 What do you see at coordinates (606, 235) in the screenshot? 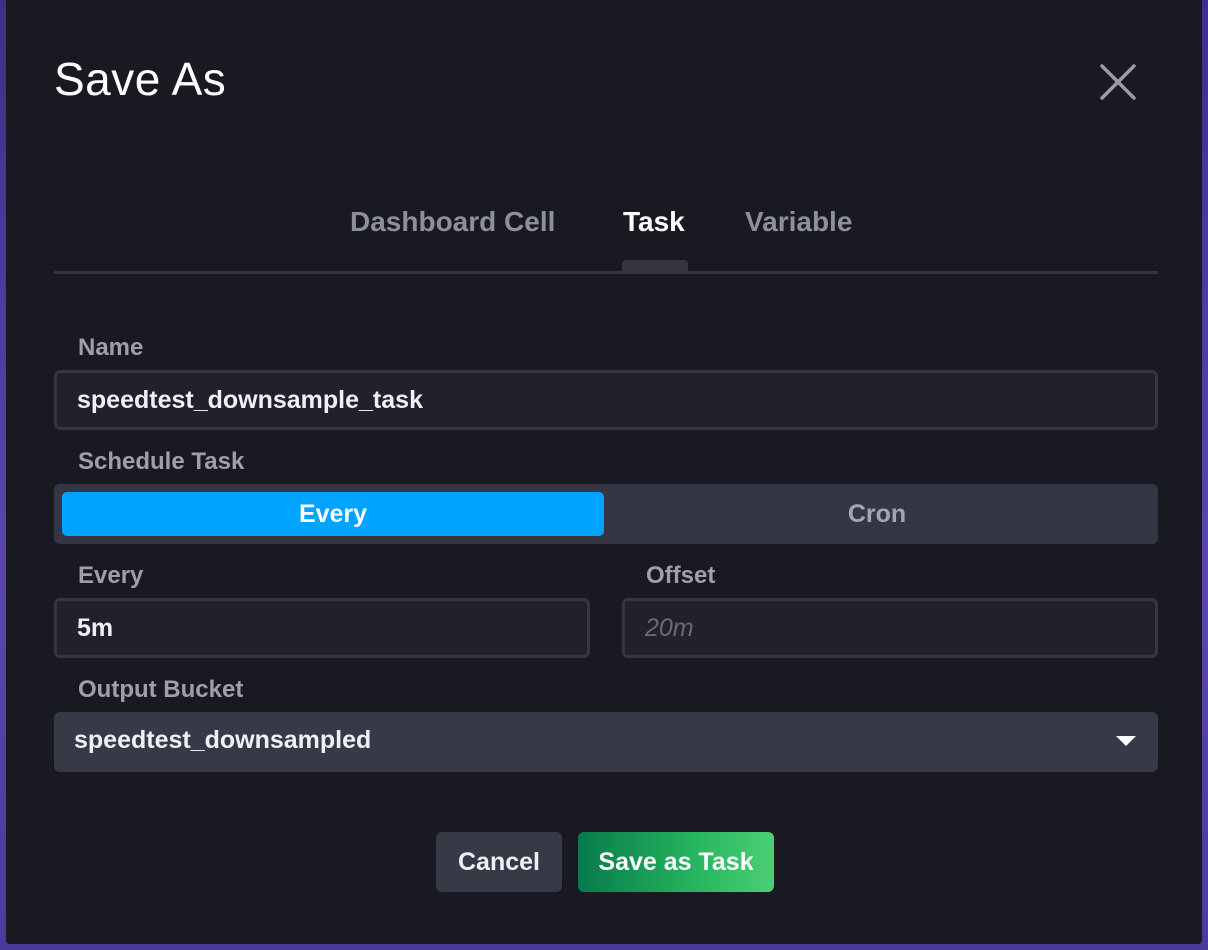
I see `save-as-tabs: Dashboard Cell Task Variable` at bounding box center [606, 235].